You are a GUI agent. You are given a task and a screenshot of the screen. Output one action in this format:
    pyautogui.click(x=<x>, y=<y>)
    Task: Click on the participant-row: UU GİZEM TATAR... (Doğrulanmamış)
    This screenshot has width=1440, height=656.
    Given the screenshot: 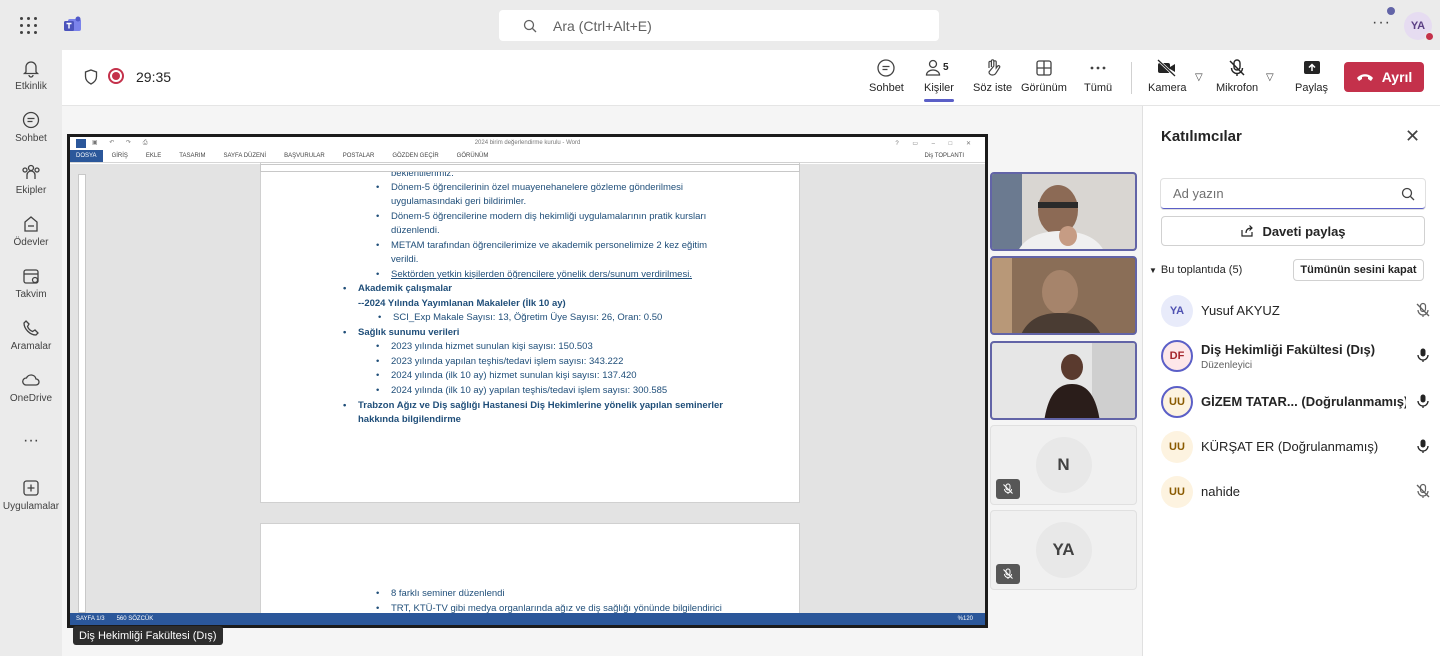 What is the action you would take?
    pyautogui.click(x=1296, y=402)
    